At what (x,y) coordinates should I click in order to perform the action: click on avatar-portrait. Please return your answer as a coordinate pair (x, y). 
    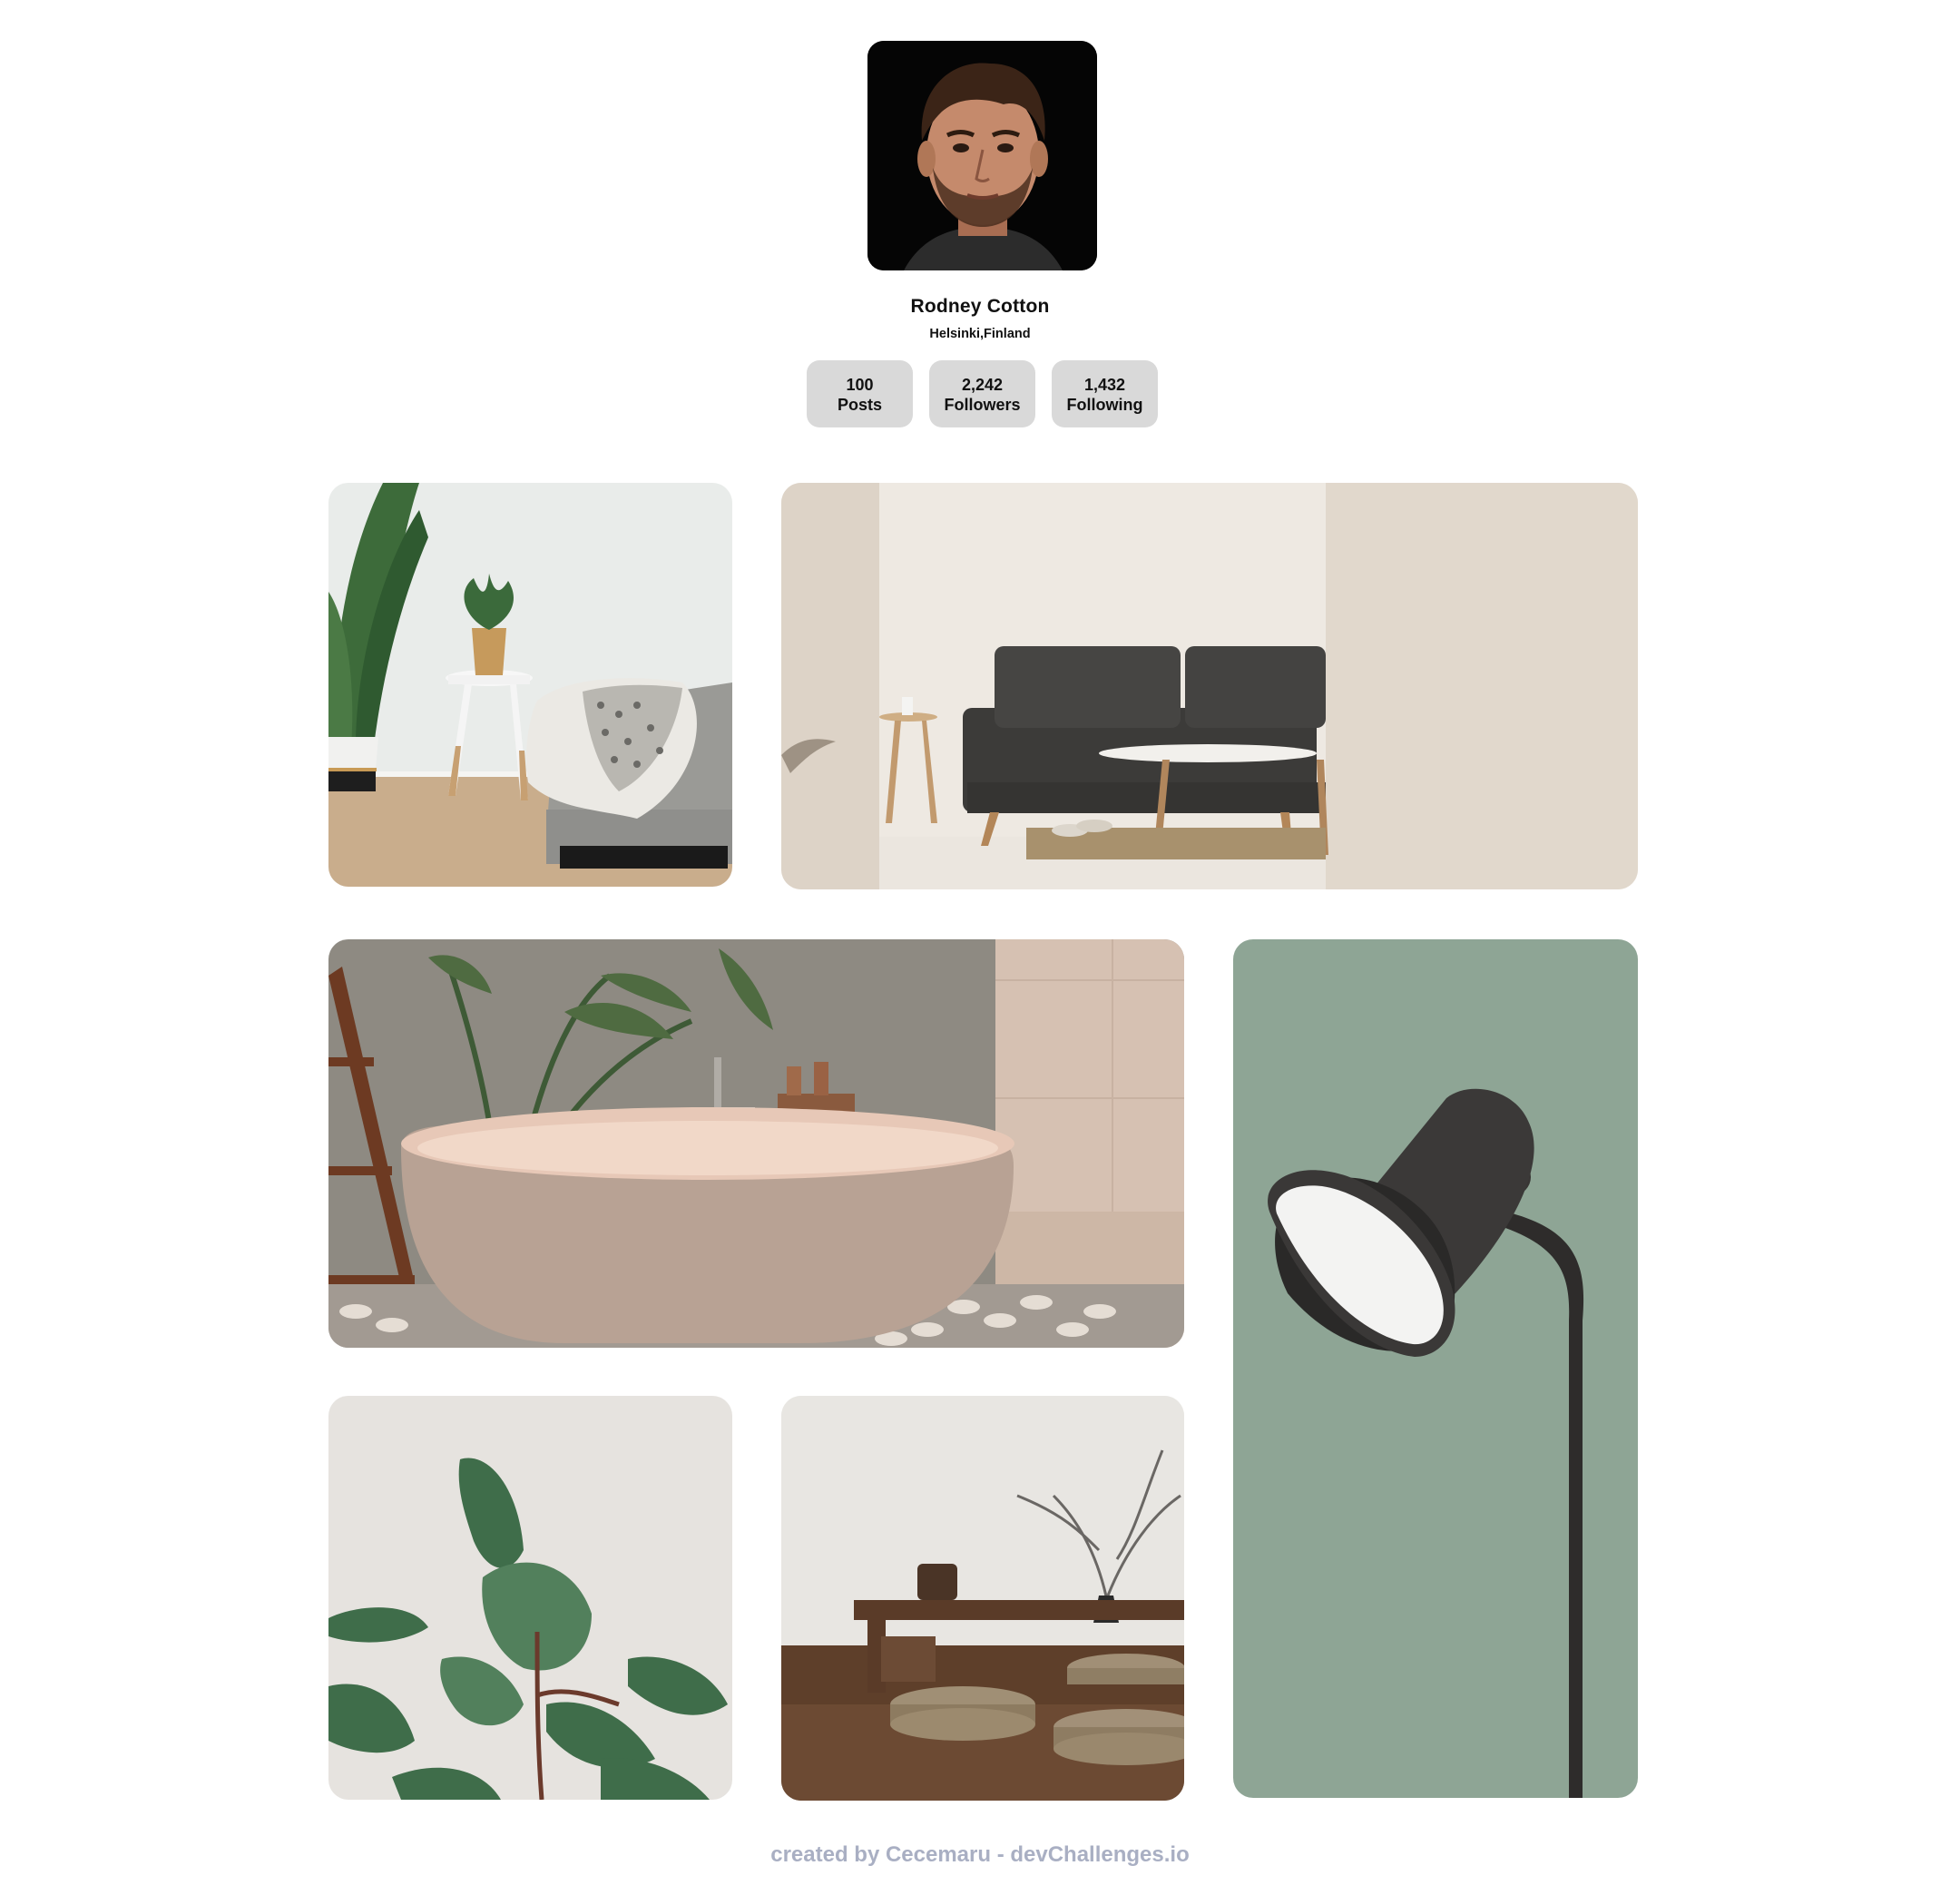
    Looking at the image, I should click on (982, 155).